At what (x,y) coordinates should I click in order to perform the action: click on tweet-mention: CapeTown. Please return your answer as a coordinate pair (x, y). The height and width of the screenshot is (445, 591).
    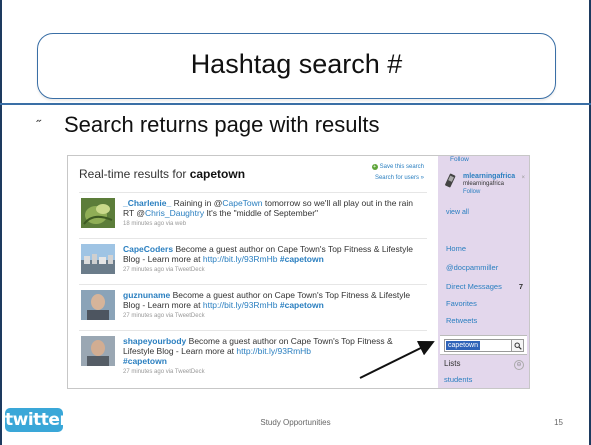
    Looking at the image, I should click on (242, 203).